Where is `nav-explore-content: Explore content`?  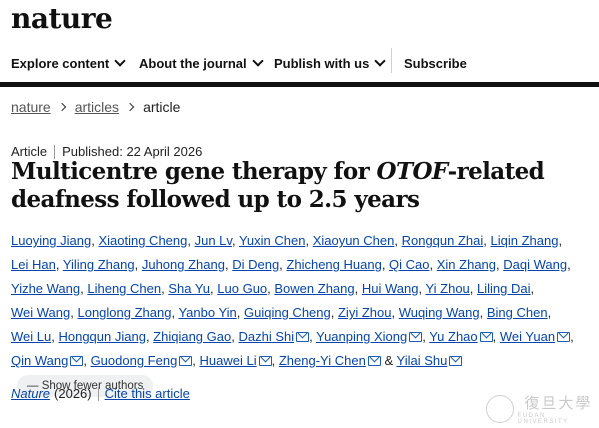 nav-explore-content: Explore content is located at coordinates (68, 63).